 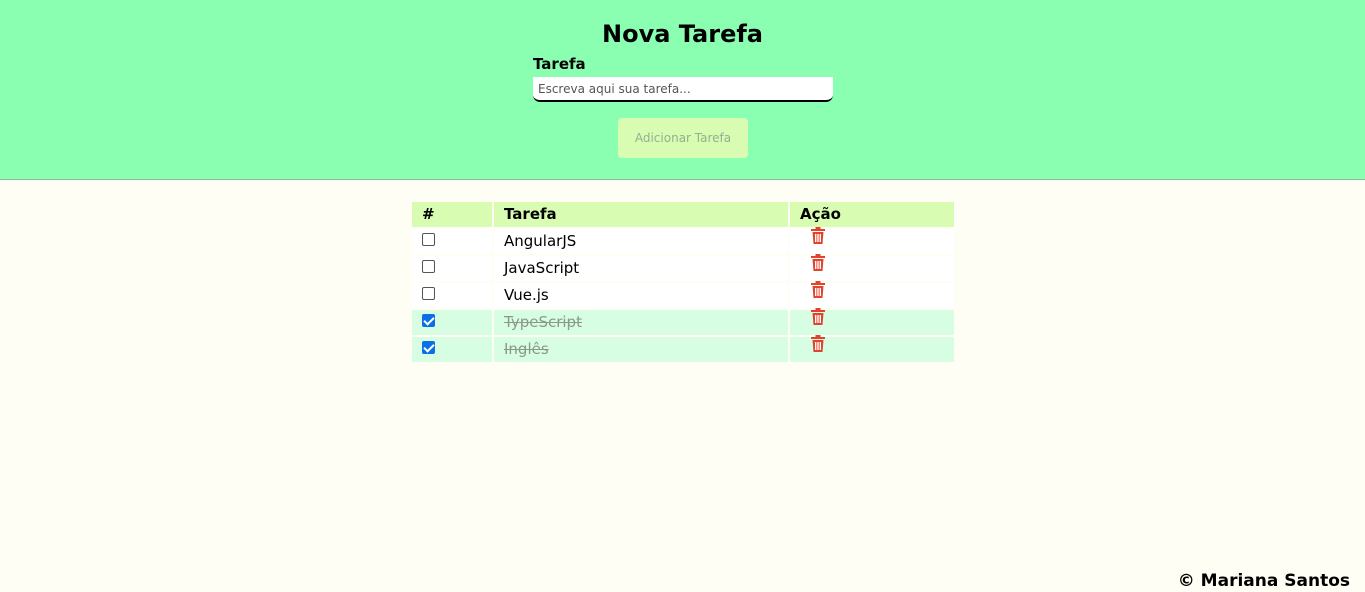 I want to click on page-title: Nova Tarefa, so click(x=682, y=34).